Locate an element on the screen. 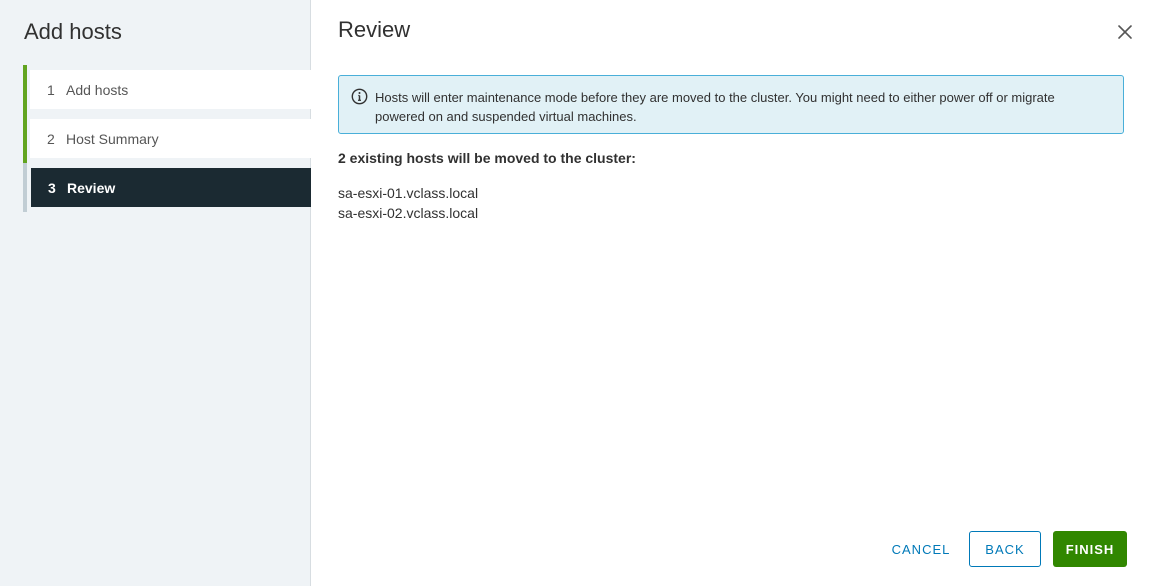  step-review: 3 Review is located at coordinates (167, 187).